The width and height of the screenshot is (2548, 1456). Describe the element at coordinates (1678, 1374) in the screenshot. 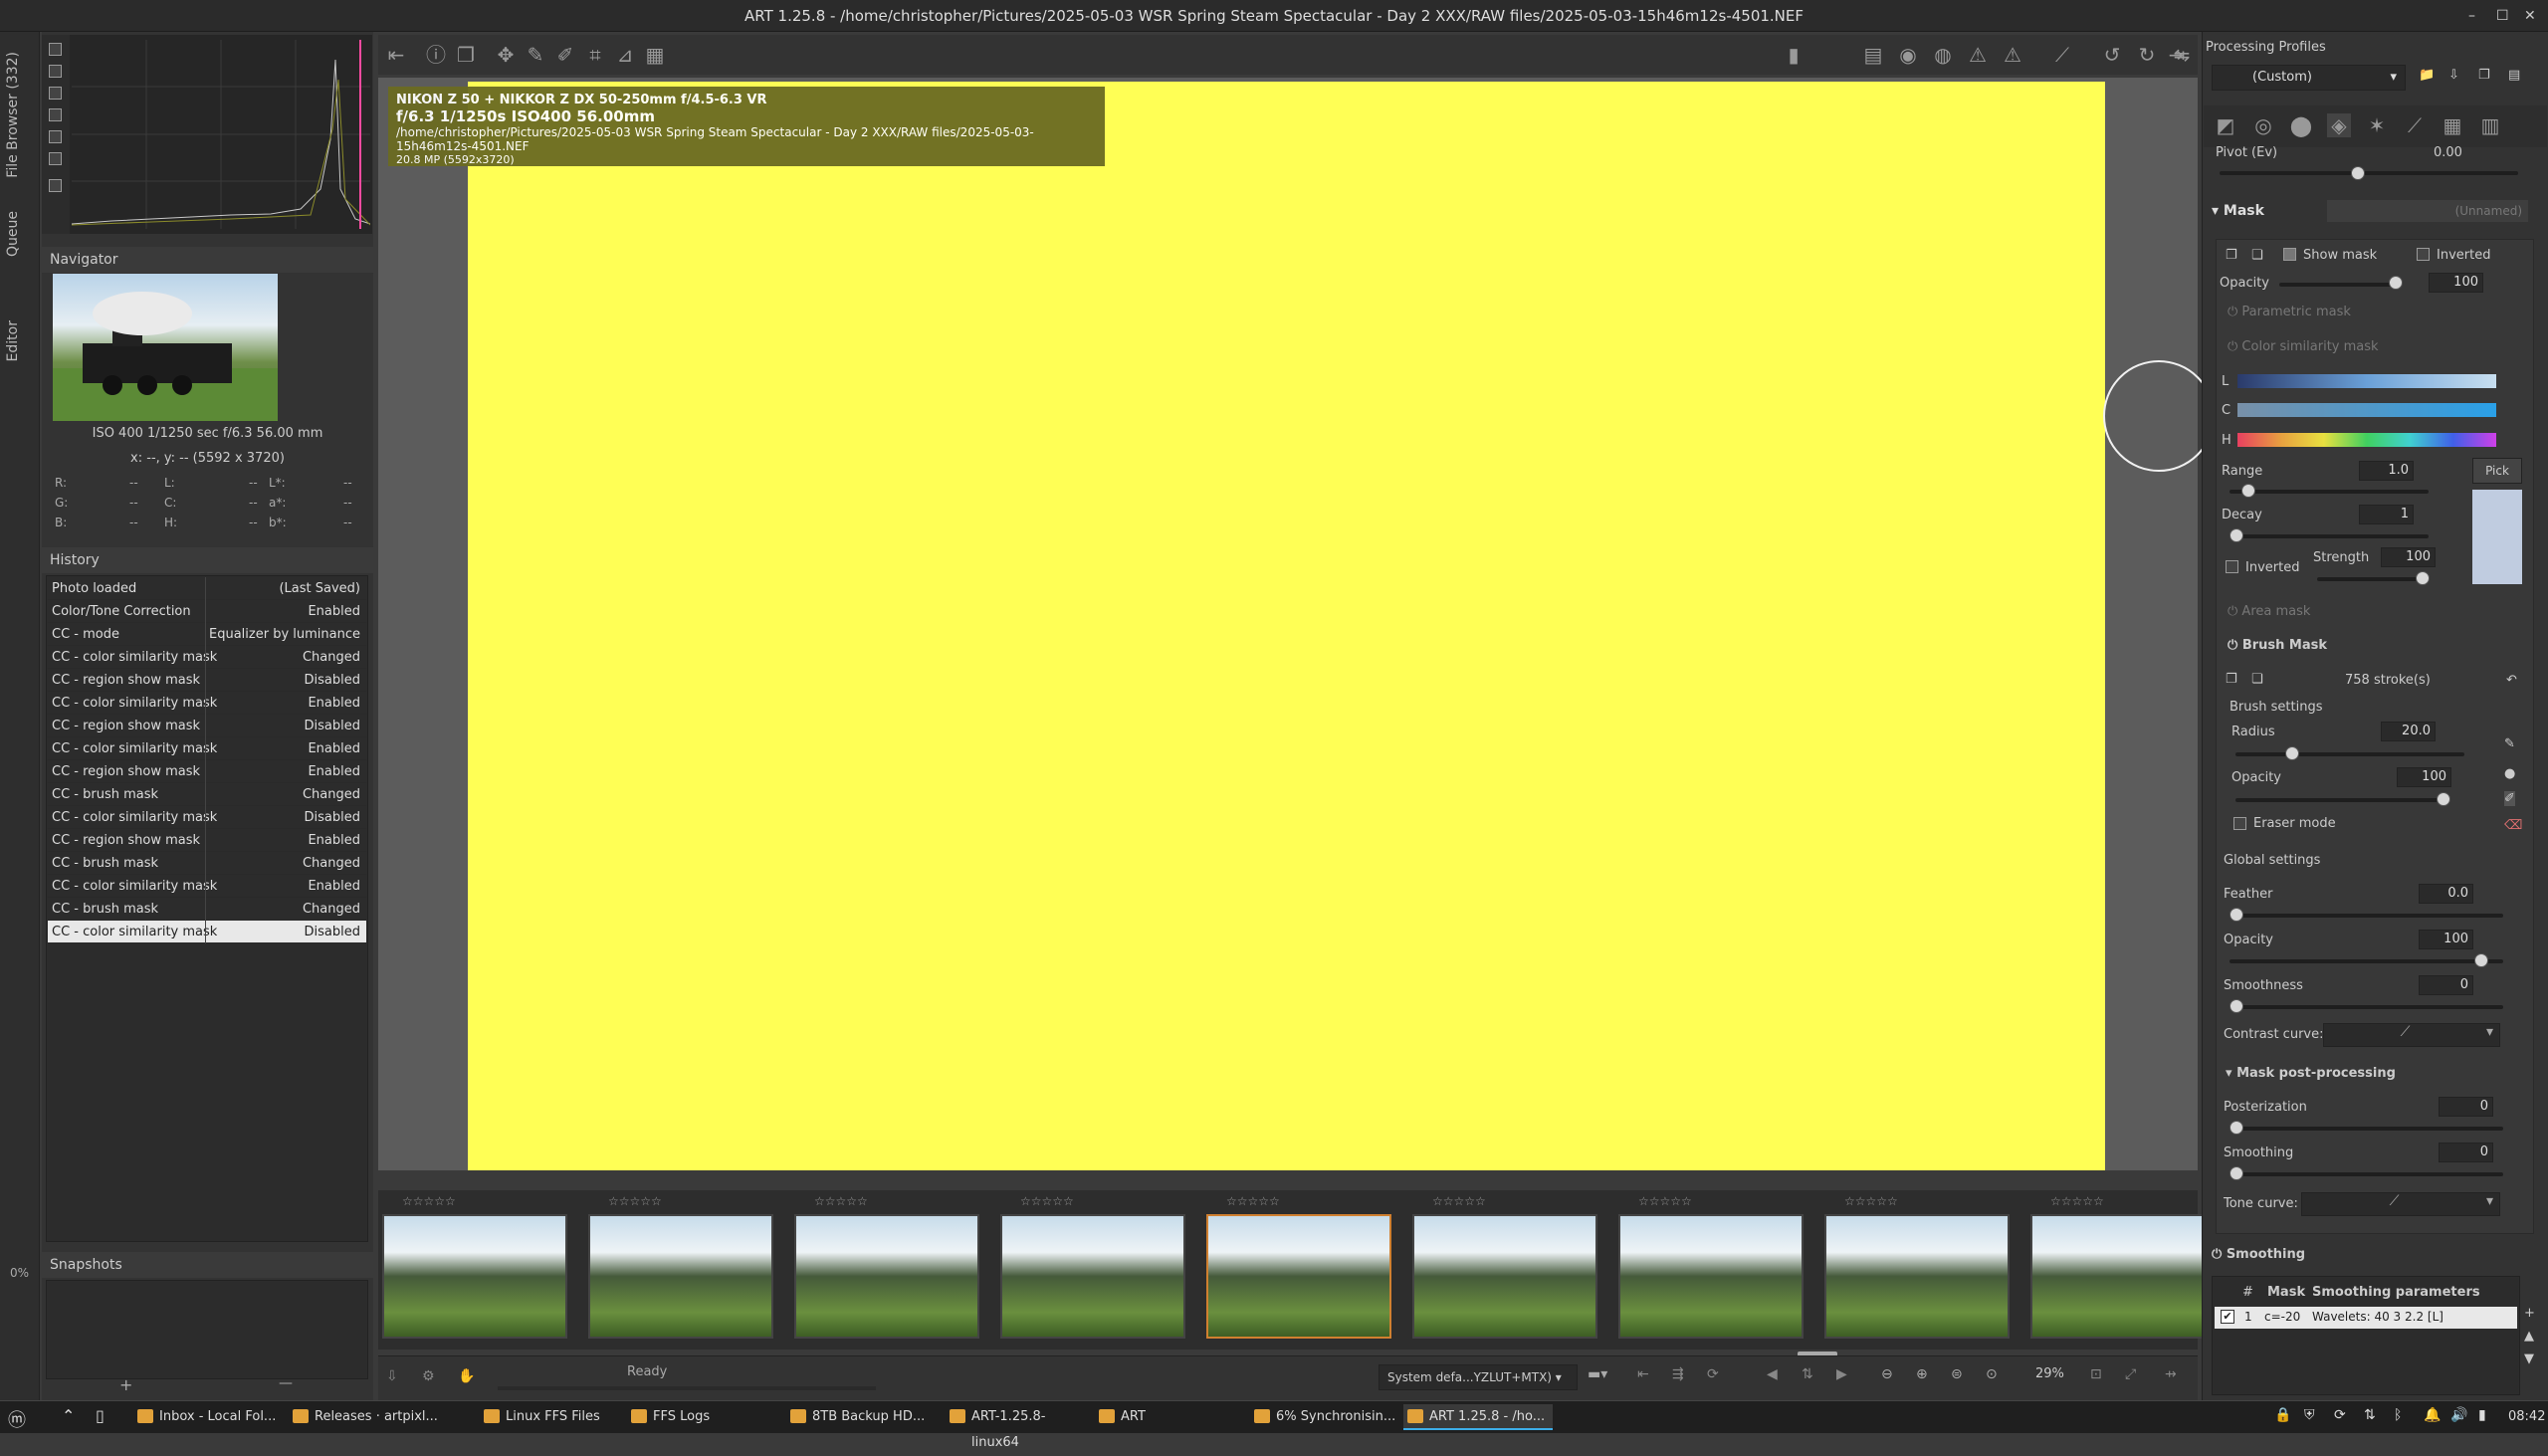

I see `navigate-sync-icon: ⇶` at that location.